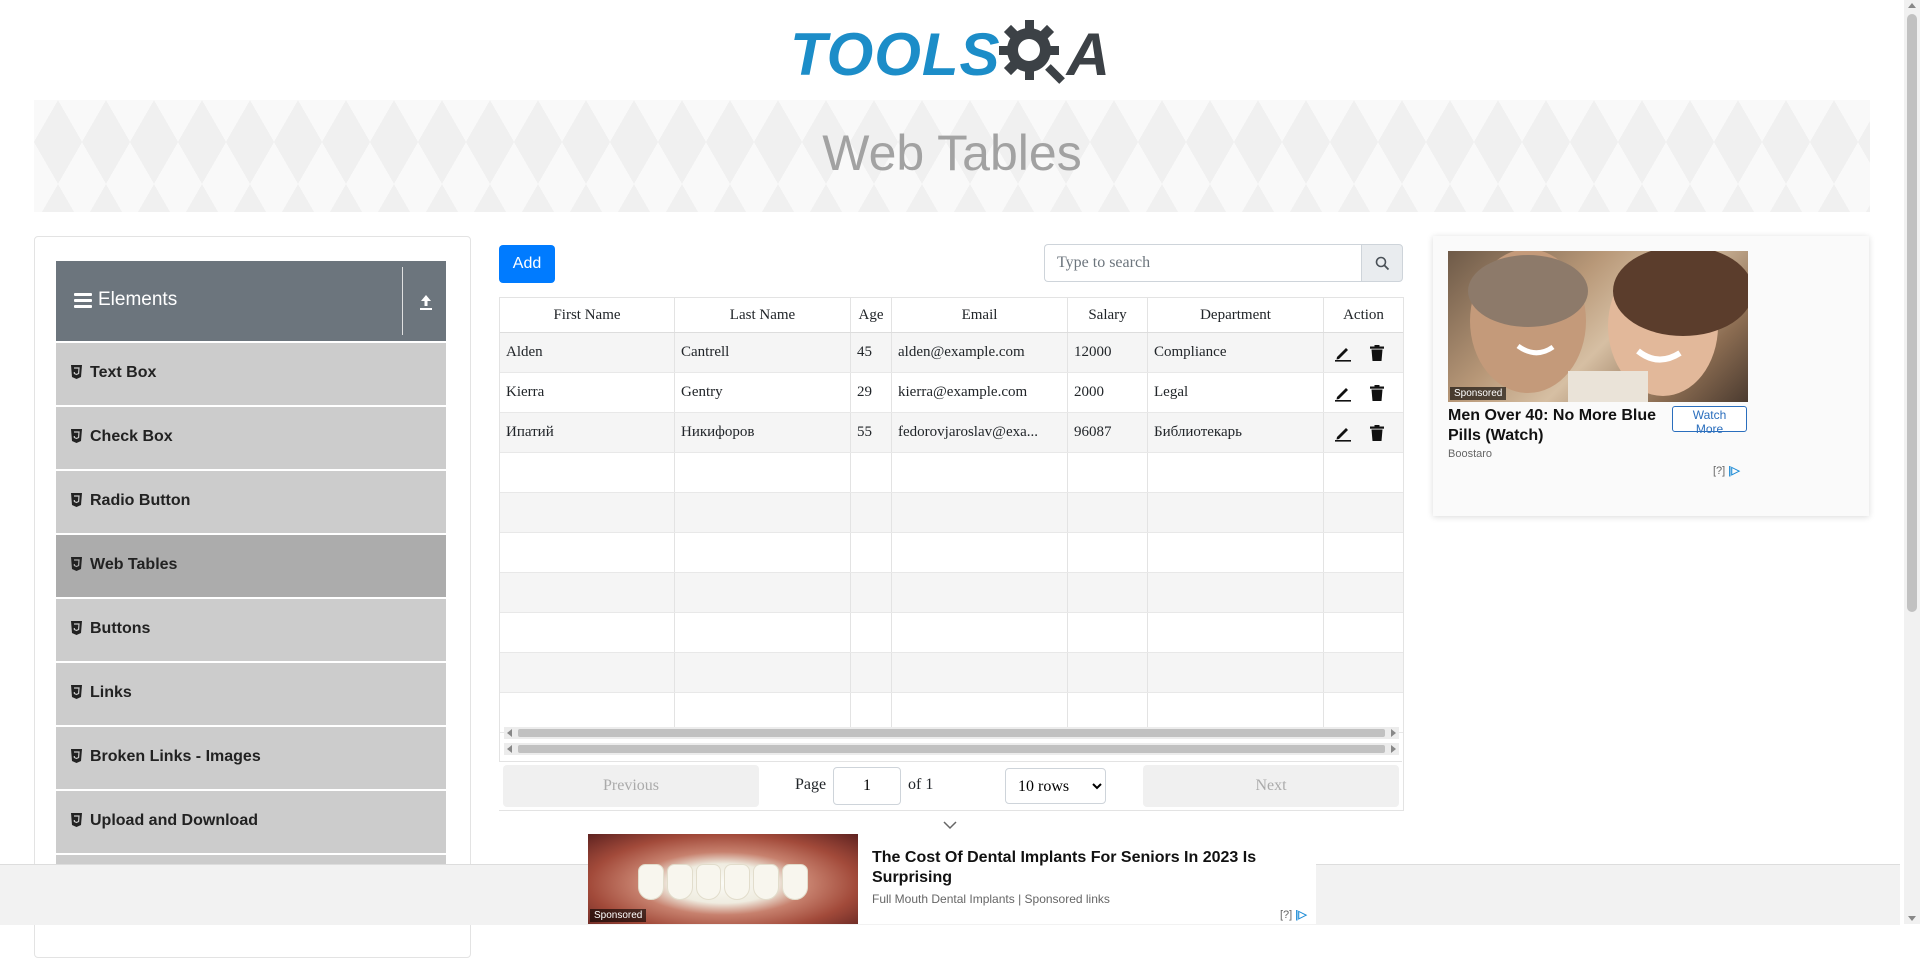  I want to click on hamburger-icon, so click(83, 301).